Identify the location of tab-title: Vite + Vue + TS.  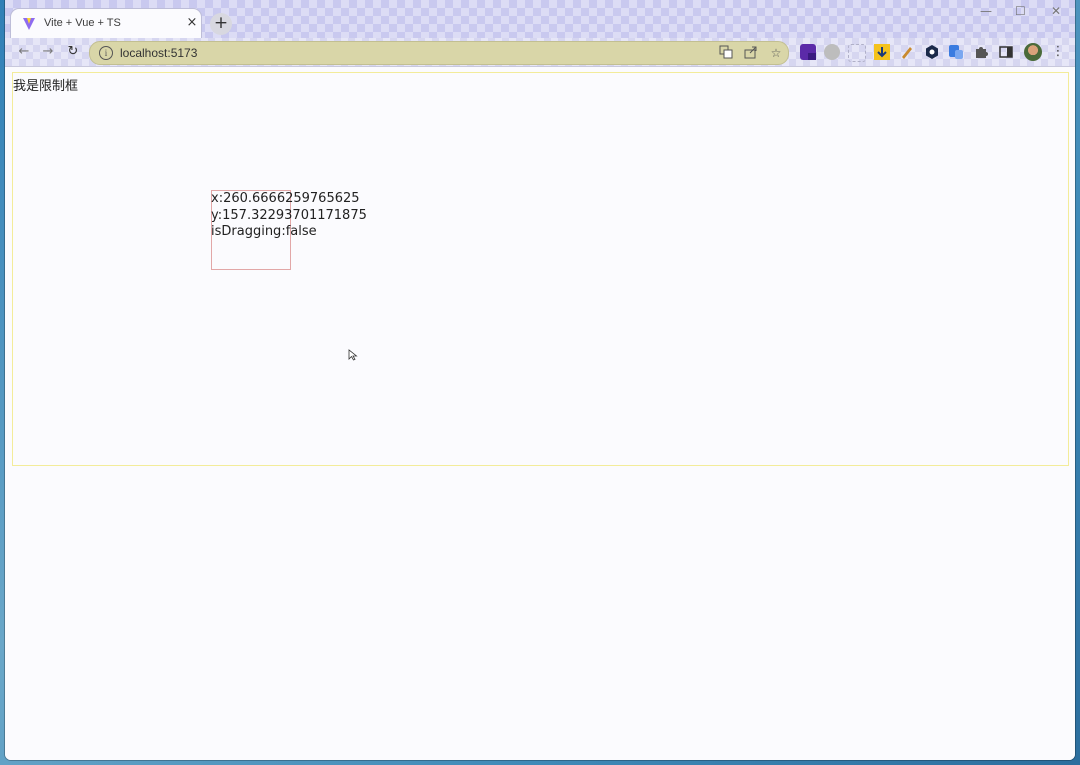
(82, 23).